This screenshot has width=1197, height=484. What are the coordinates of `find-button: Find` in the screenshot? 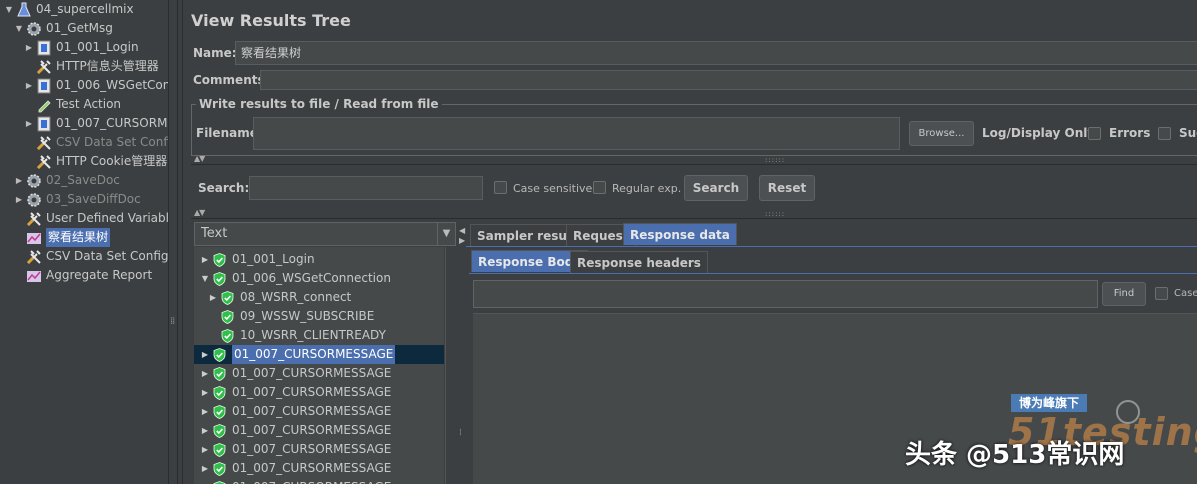 It's located at (1124, 294).